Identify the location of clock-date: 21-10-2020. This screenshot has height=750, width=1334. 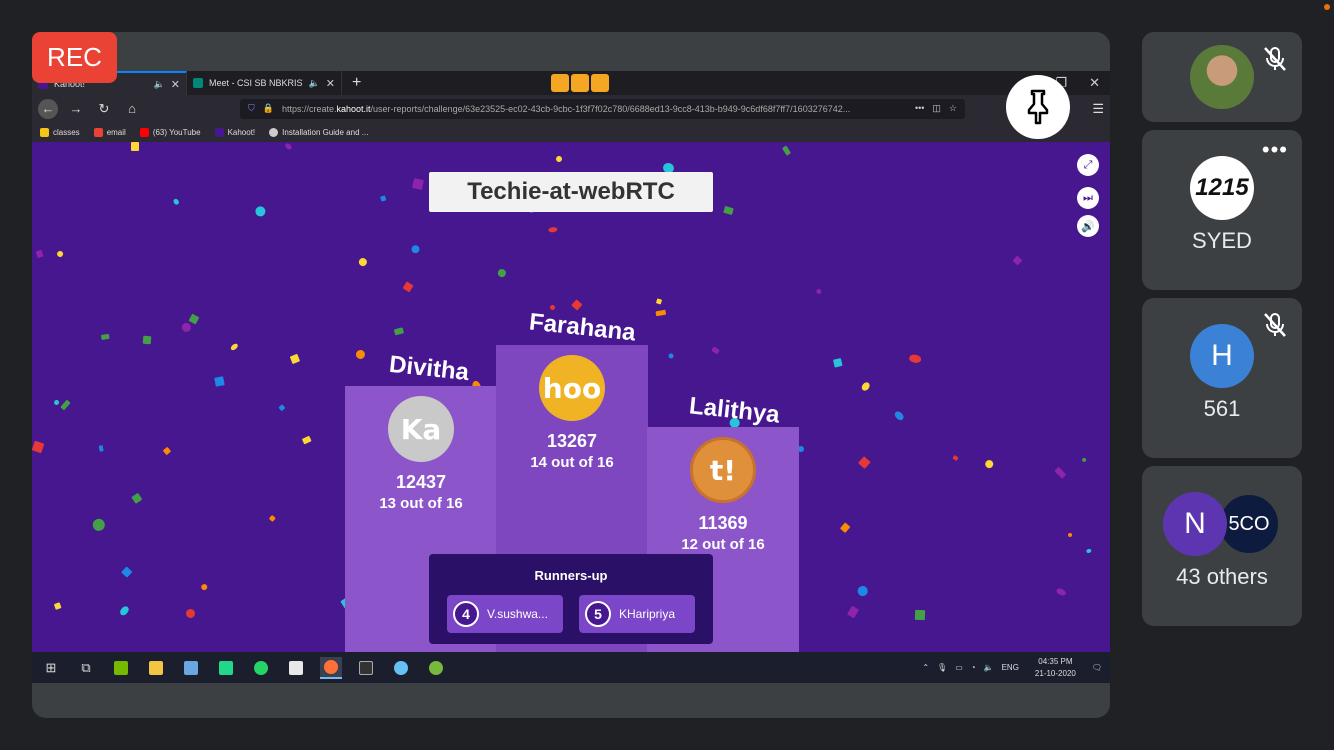
(1055, 673).